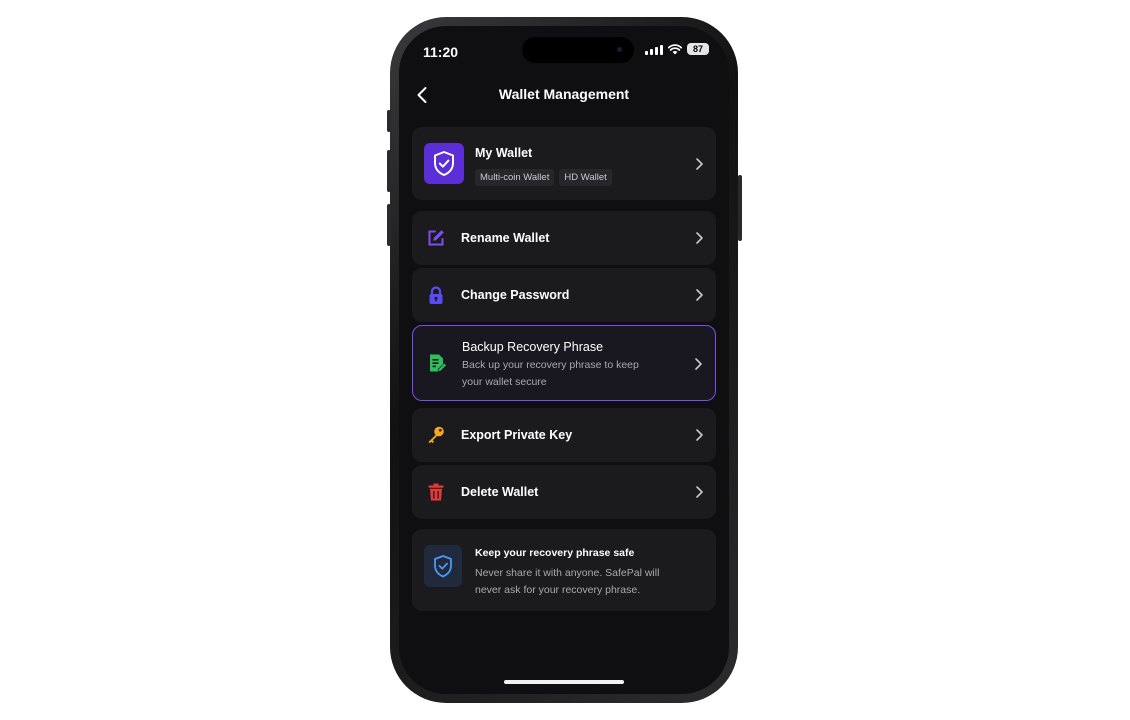  I want to click on signal-icon, so click(654, 49).